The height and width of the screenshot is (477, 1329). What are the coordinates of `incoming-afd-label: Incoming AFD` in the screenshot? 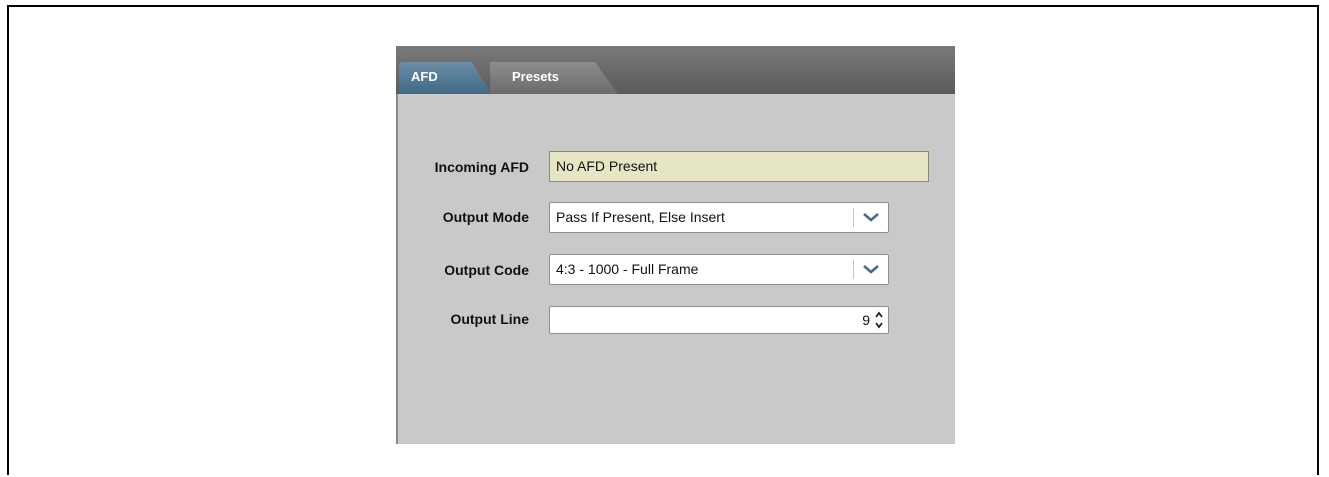 It's located at (481, 167).